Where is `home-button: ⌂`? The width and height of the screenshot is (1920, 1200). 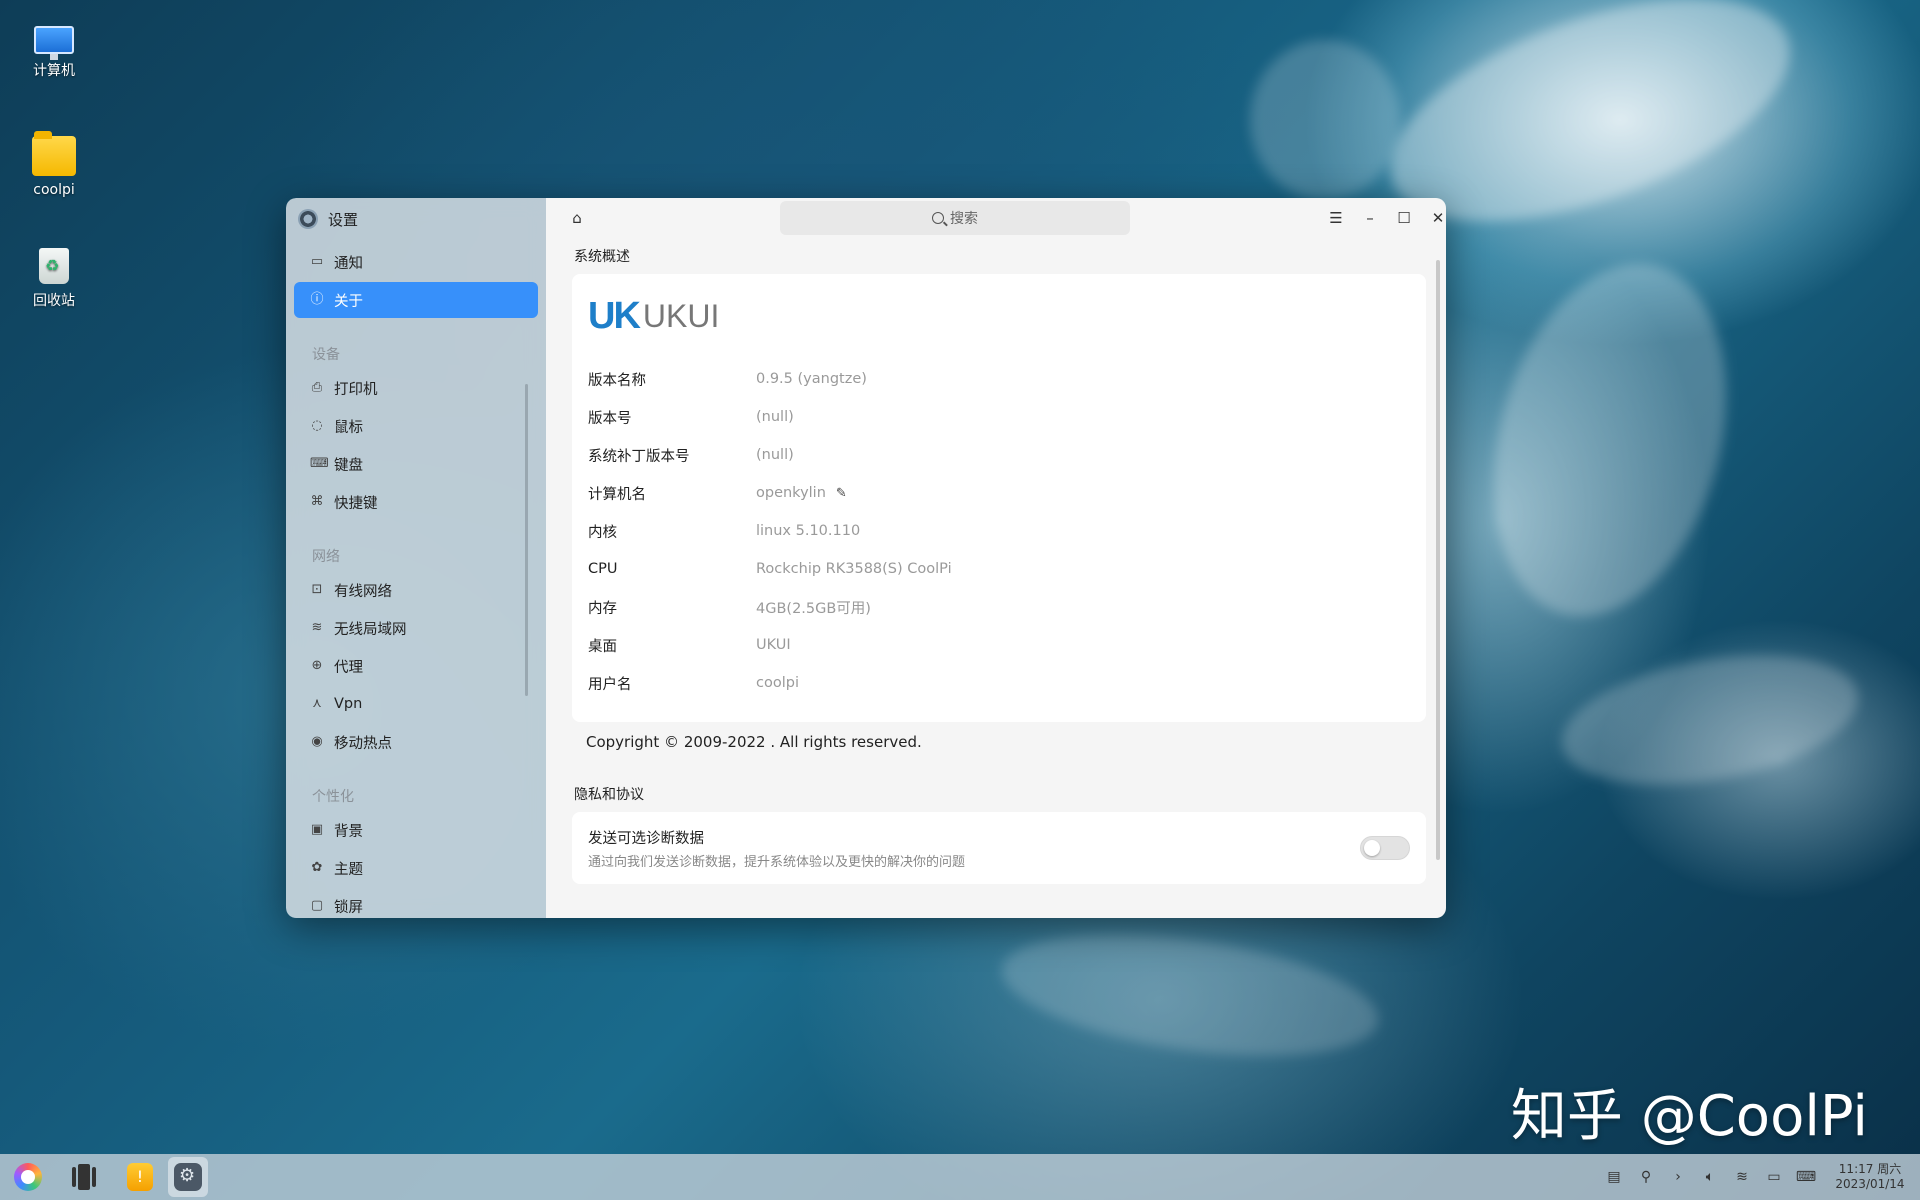 home-button: ⌂ is located at coordinates (577, 218).